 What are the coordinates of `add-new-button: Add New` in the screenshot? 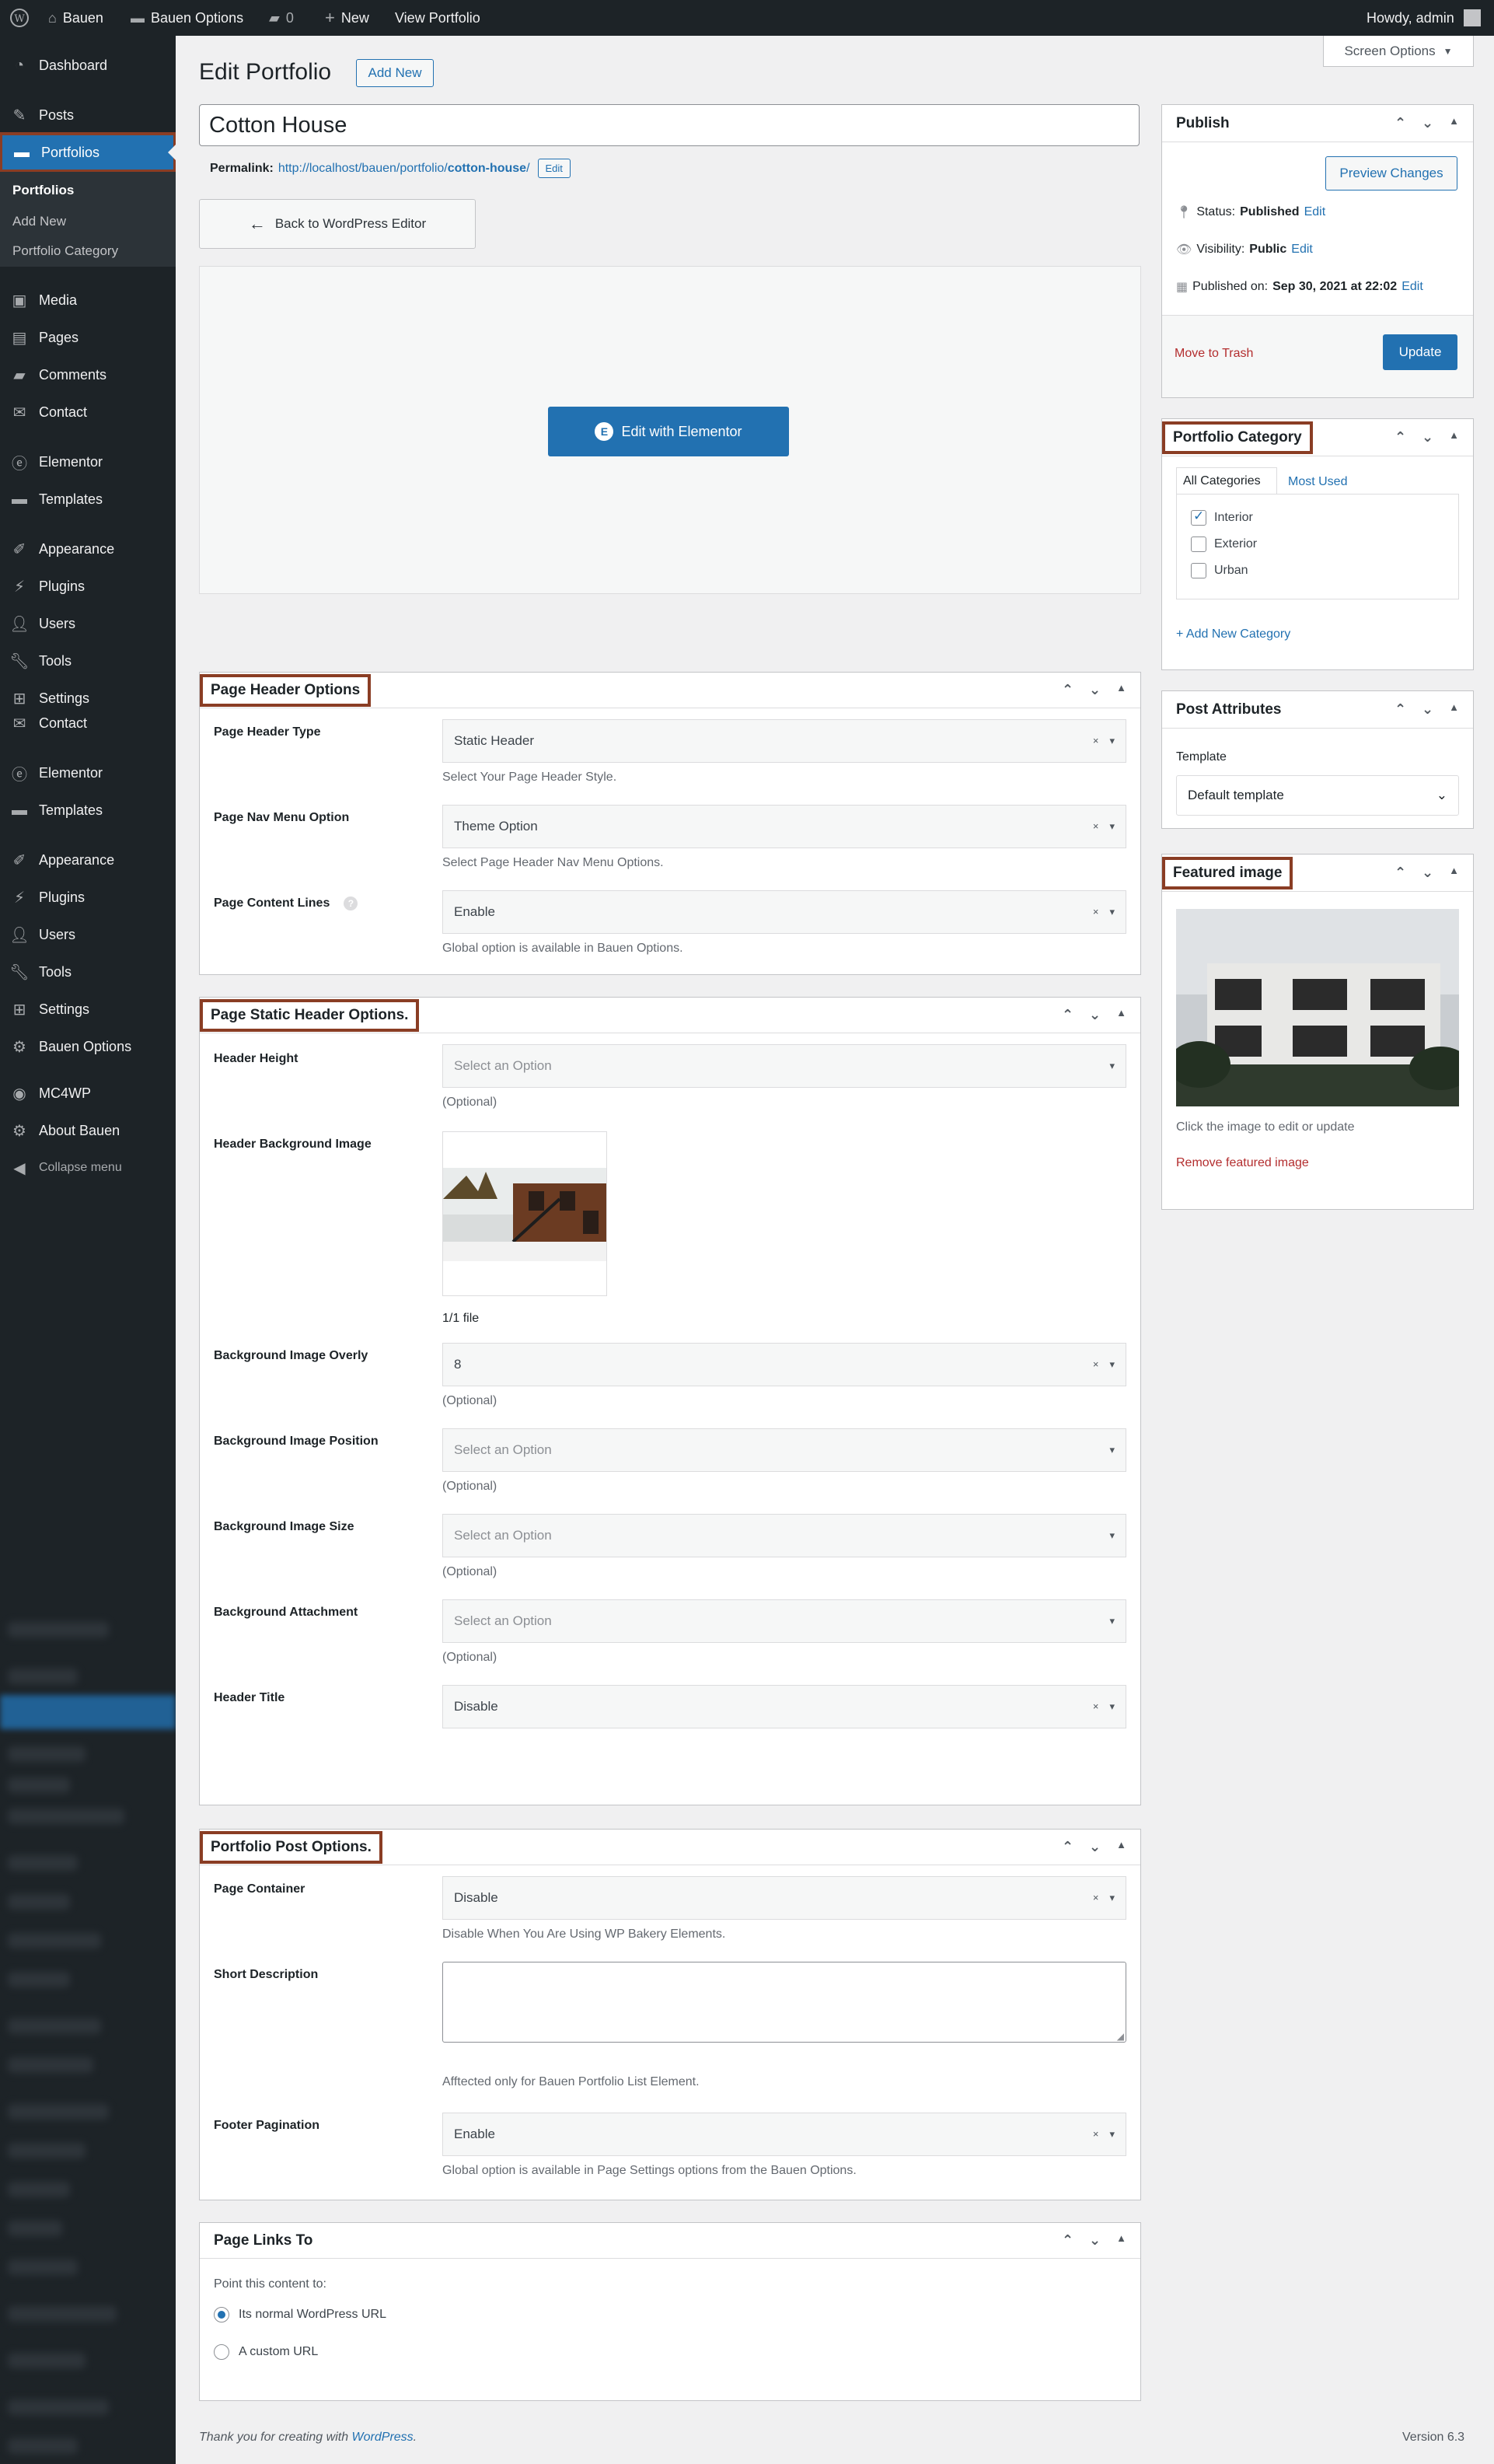 It's located at (395, 73).